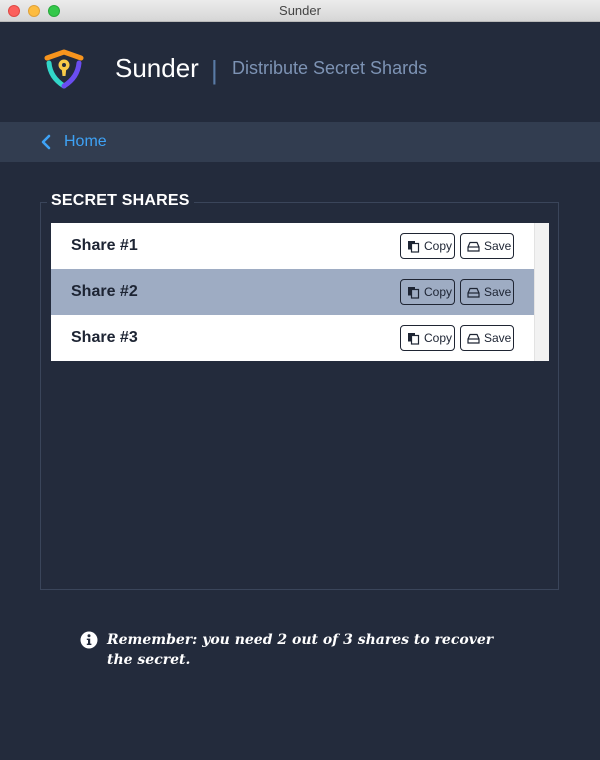 Image resolution: width=600 pixels, height=760 pixels. Describe the element at coordinates (85, 141) in the screenshot. I see `back-home-label: Home` at that location.